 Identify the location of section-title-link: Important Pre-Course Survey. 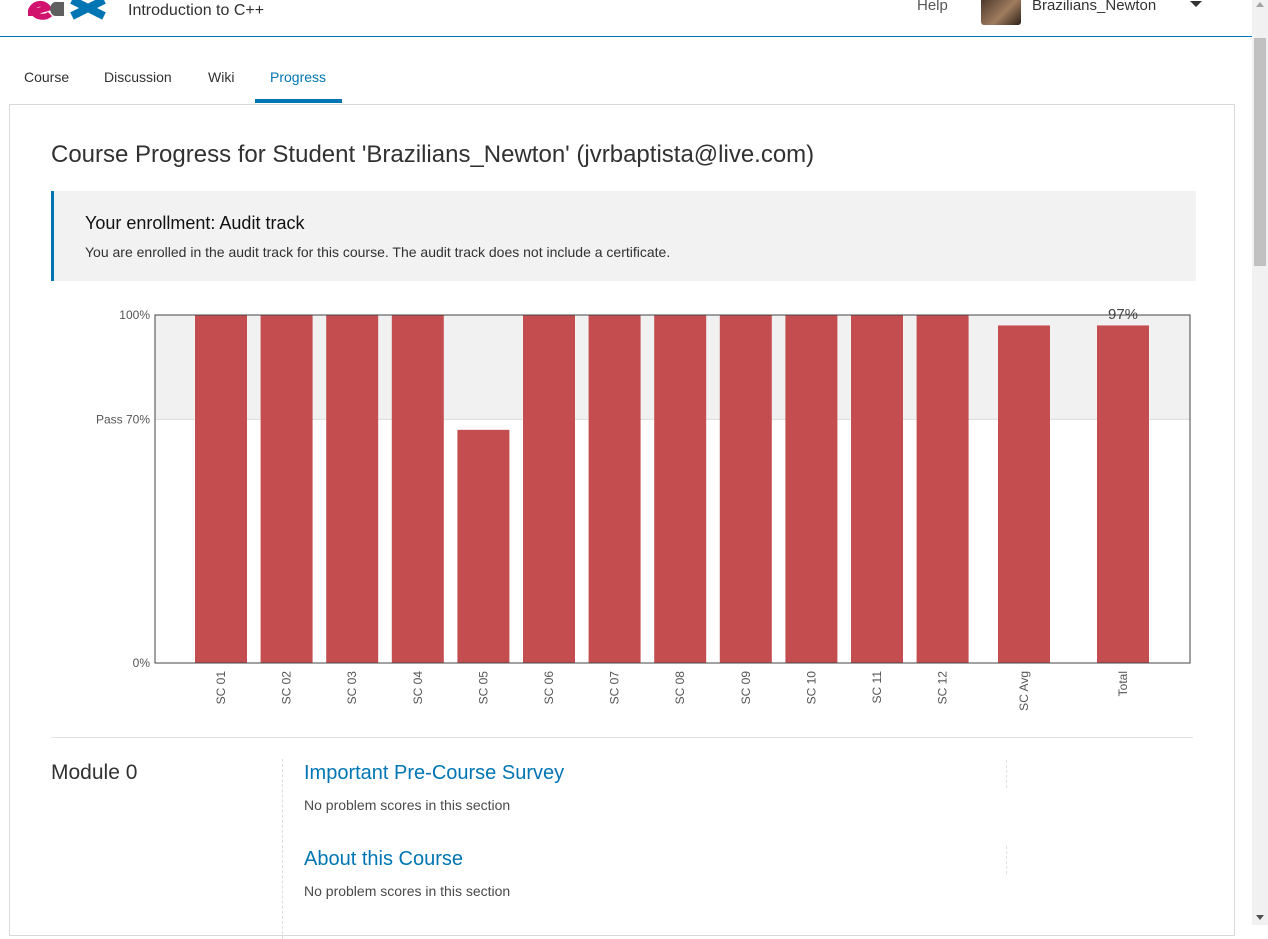
(434, 773).